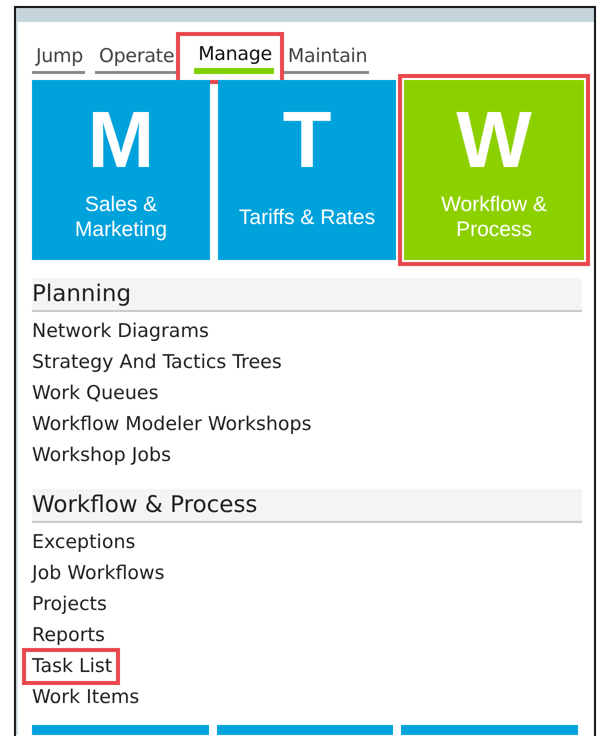 The image size is (612, 736). What do you see at coordinates (327, 57) in the screenshot?
I see `tab: Maintain` at bounding box center [327, 57].